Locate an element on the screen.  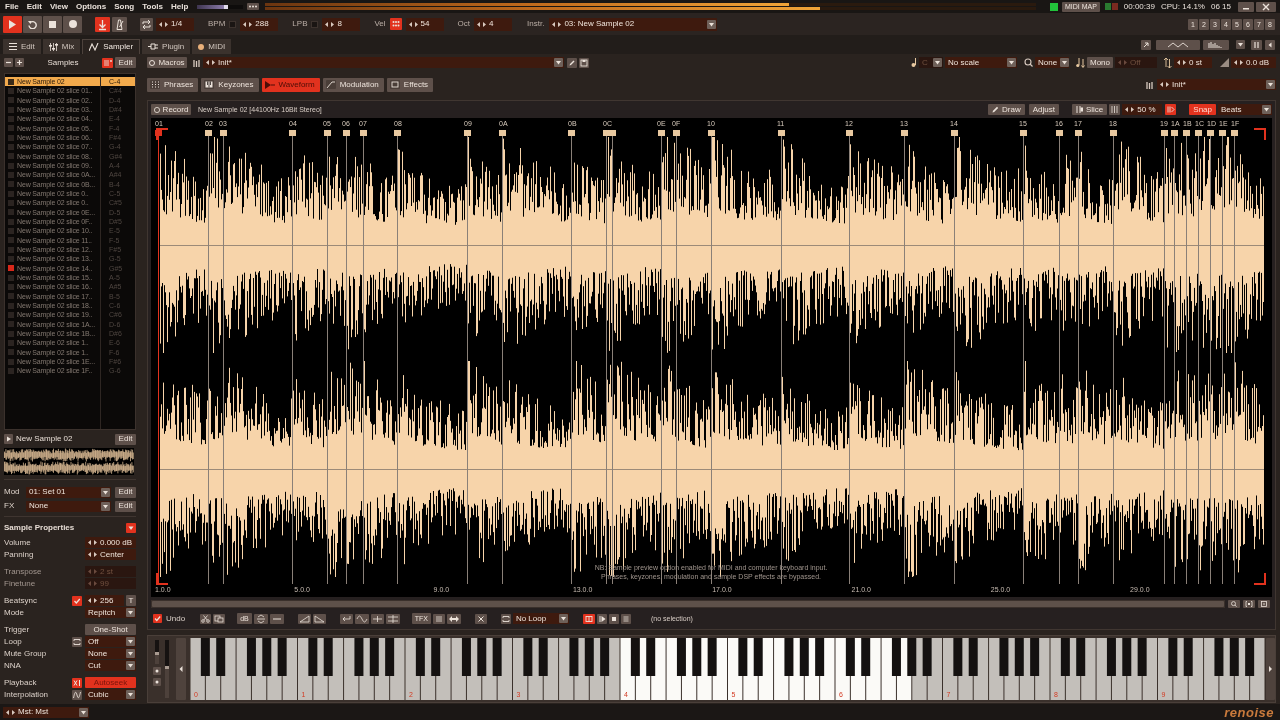
value-field: Beats is located at coordinates (1245, 109).